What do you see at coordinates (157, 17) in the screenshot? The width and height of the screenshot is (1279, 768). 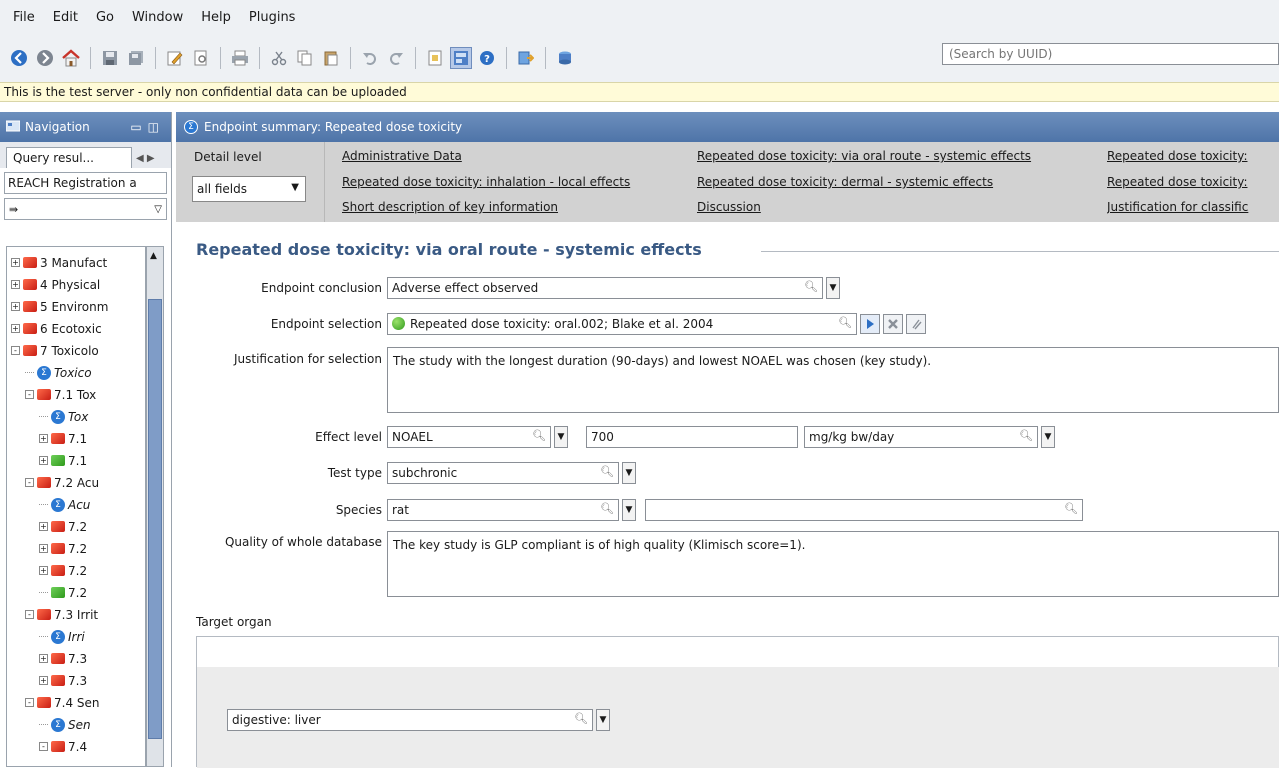 I see `menu-window: Window` at bounding box center [157, 17].